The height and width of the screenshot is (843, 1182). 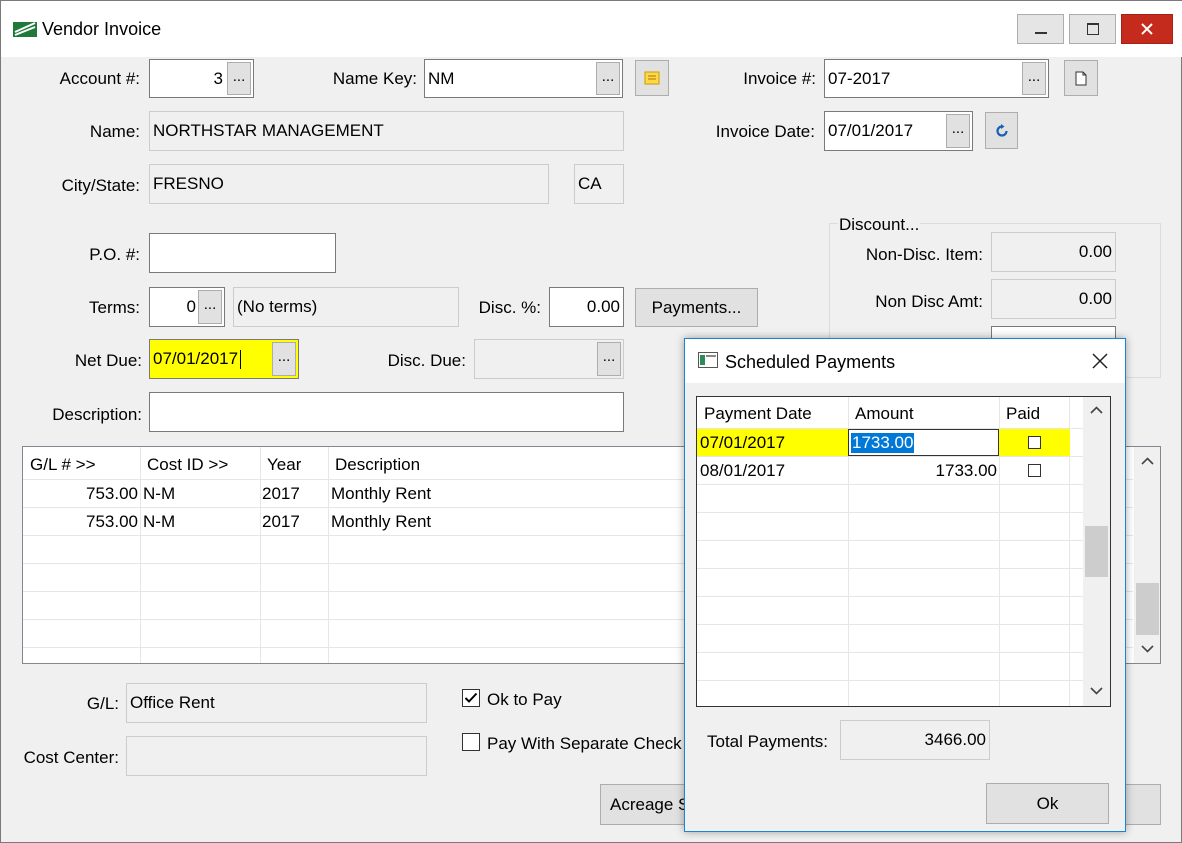 I want to click on payments-scrollbar, so click(x=1096, y=551).